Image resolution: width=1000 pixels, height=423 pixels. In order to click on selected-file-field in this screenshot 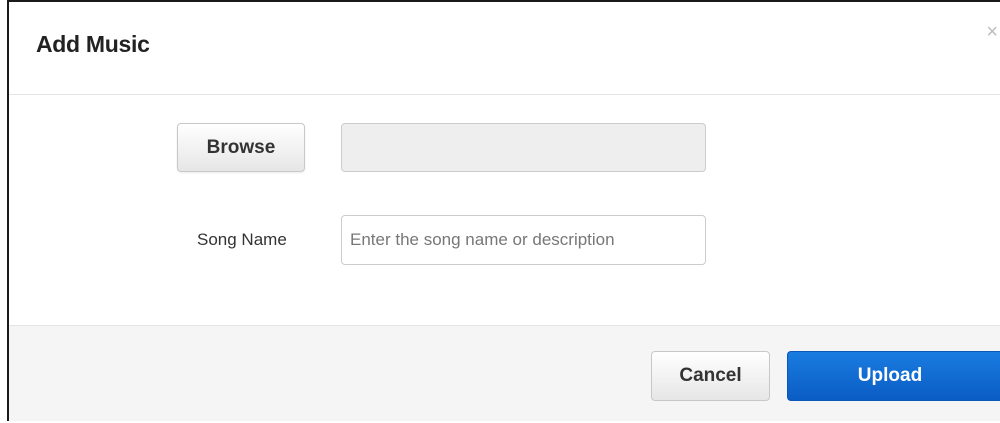, I will do `click(523, 147)`.